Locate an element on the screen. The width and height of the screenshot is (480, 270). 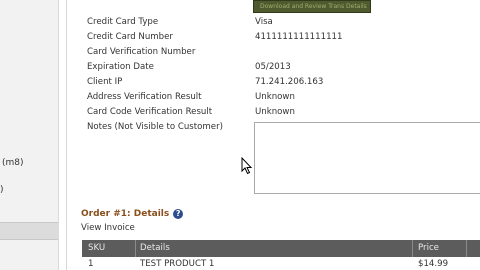
cell-sku: 1 is located at coordinates (91, 264).